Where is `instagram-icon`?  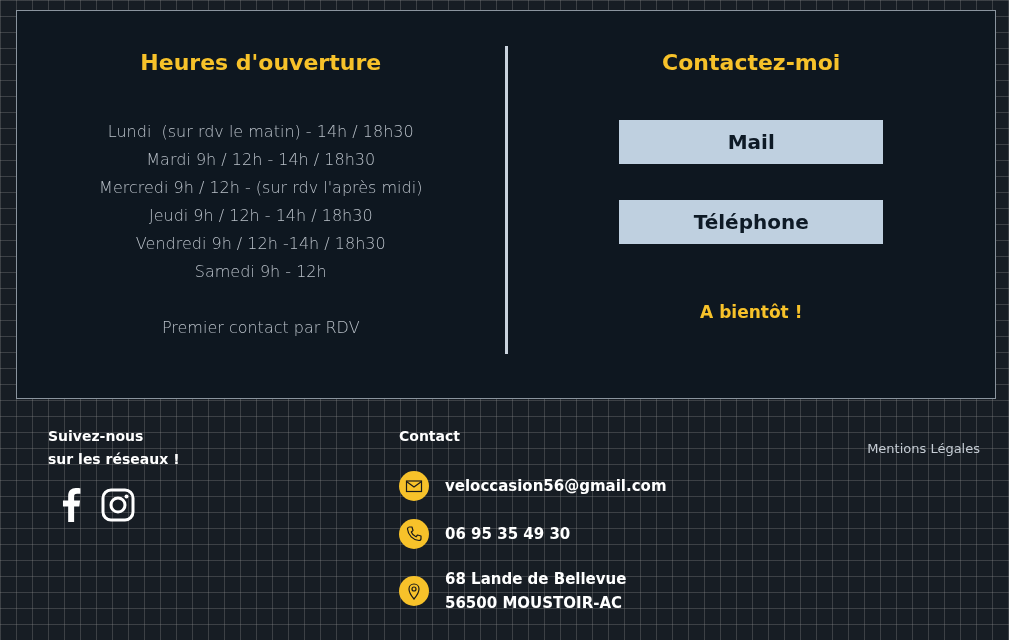 instagram-icon is located at coordinates (118, 505).